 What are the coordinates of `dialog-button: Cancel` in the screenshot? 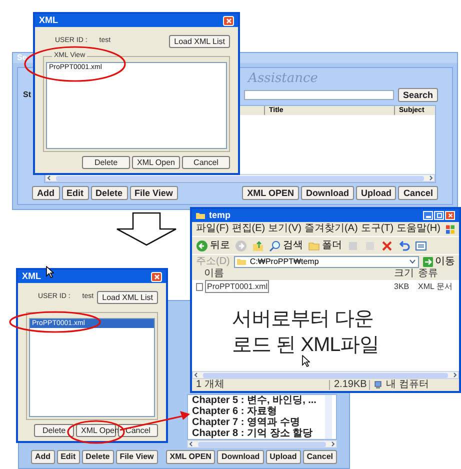 It's located at (206, 162).